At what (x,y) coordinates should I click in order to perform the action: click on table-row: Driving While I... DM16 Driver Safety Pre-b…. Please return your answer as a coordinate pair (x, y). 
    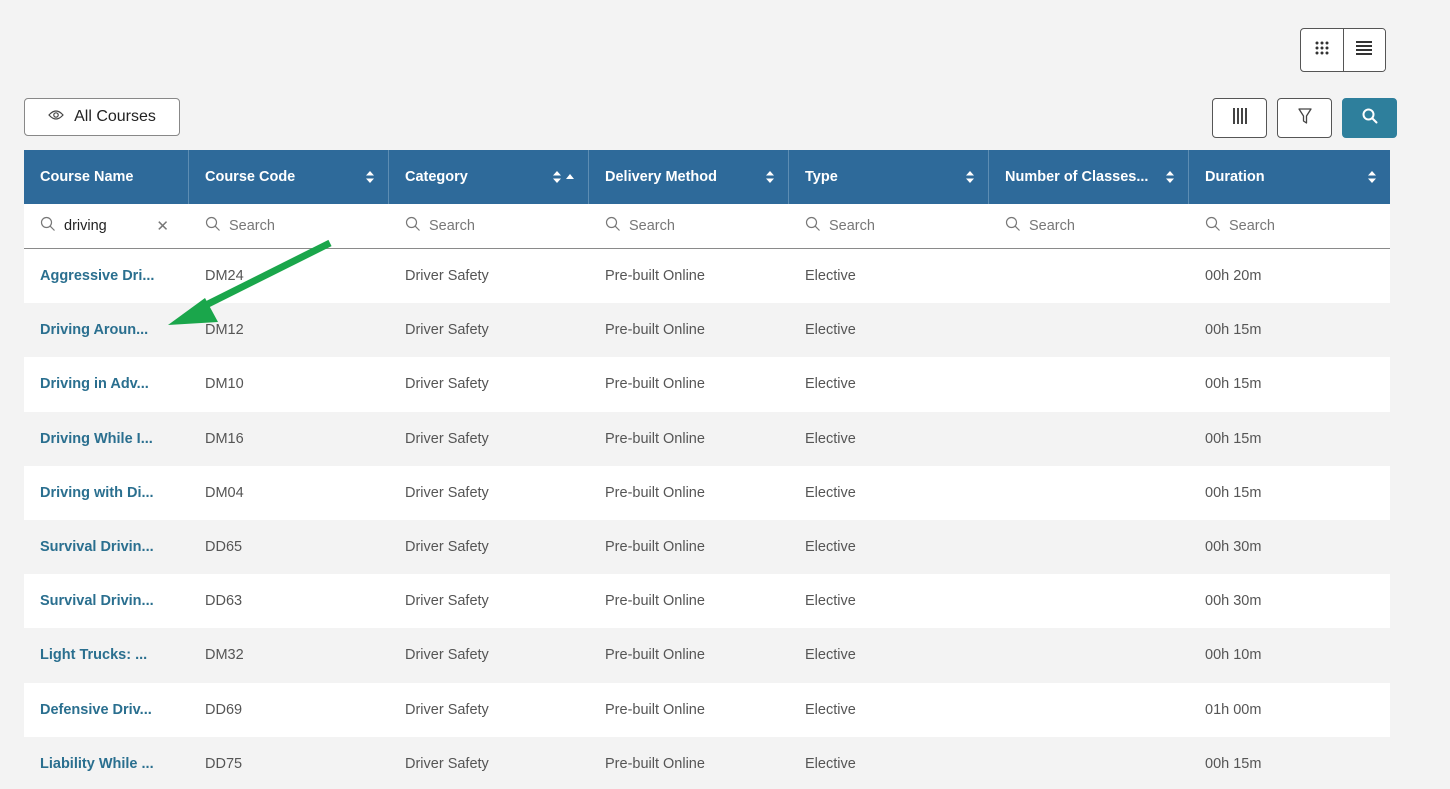
    Looking at the image, I should click on (707, 438).